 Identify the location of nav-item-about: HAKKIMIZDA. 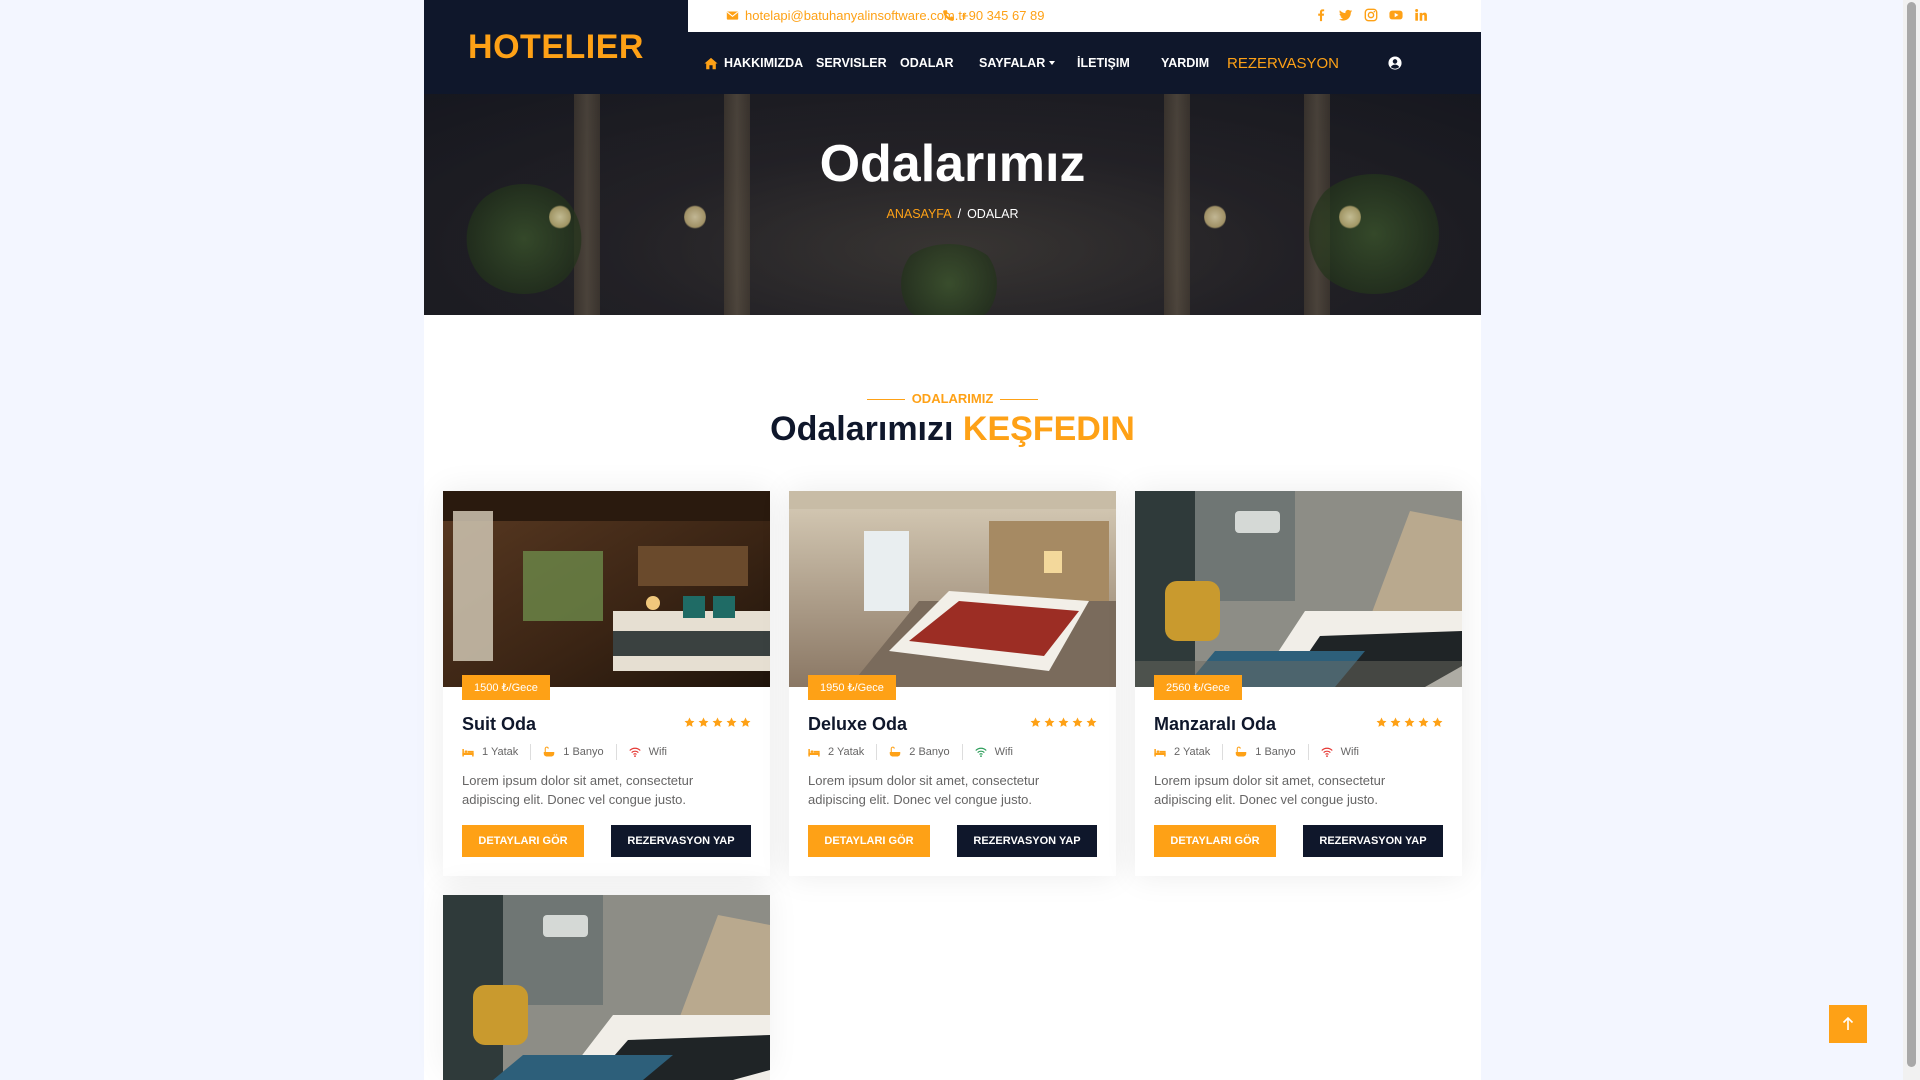
(763, 63).